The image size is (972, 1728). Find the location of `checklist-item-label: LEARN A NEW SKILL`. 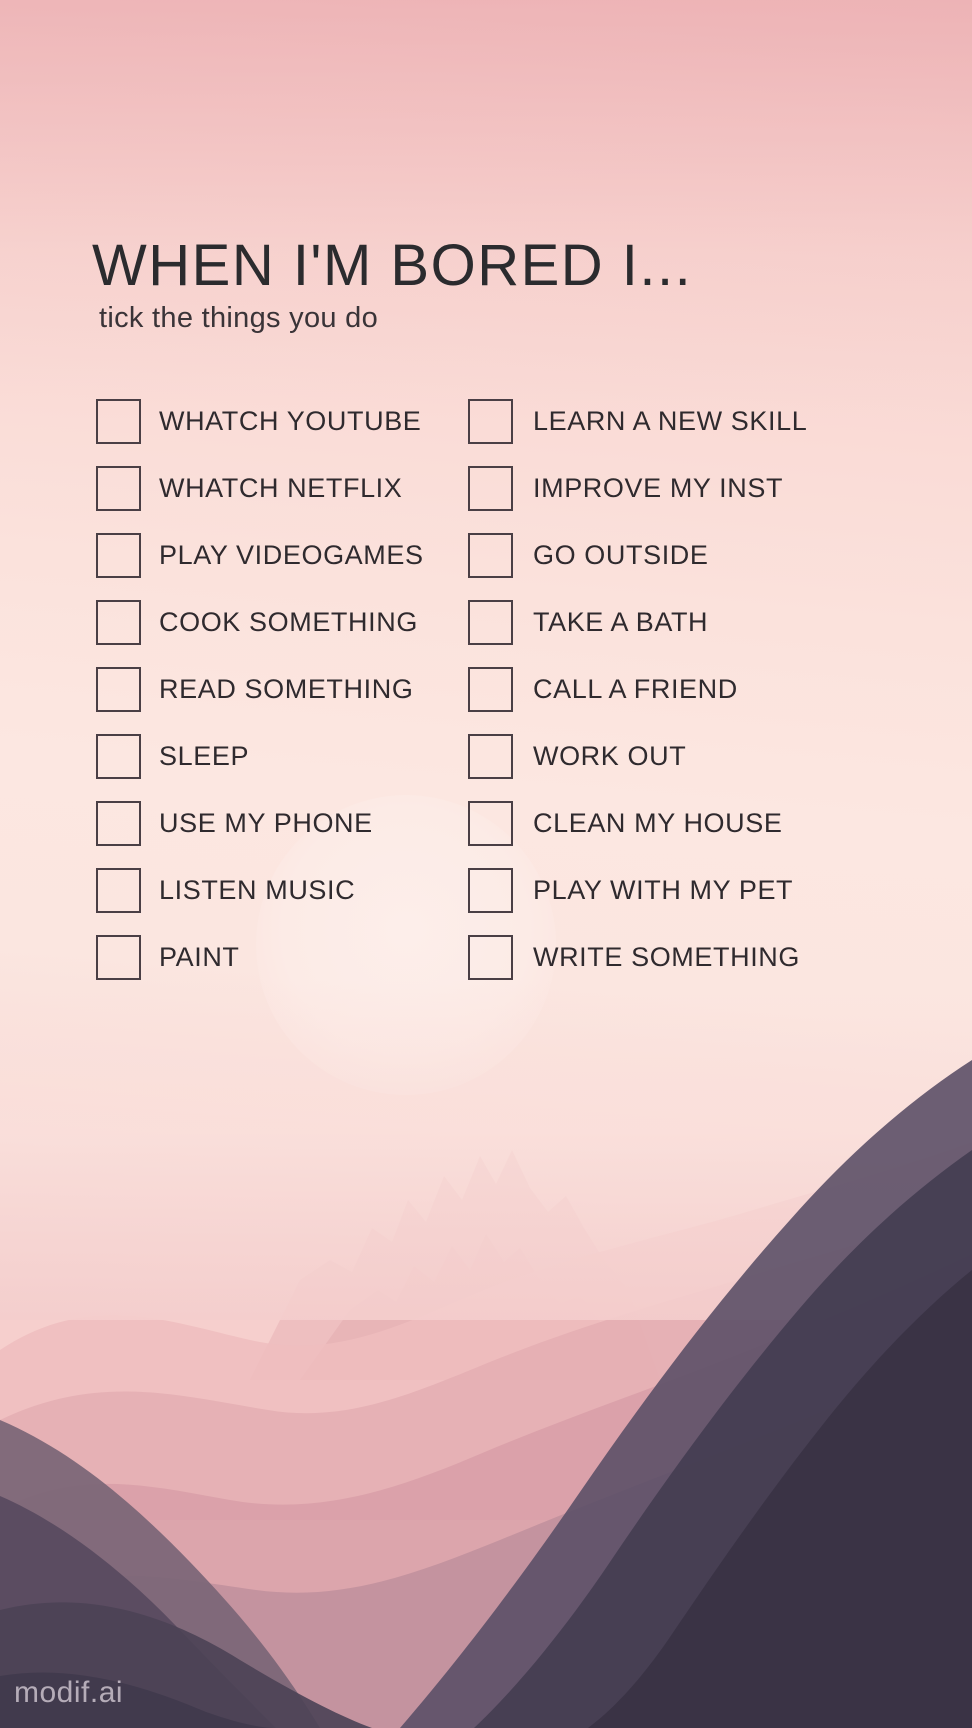

checklist-item-label: LEARN A NEW SKILL is located at coordinates (670, 421).